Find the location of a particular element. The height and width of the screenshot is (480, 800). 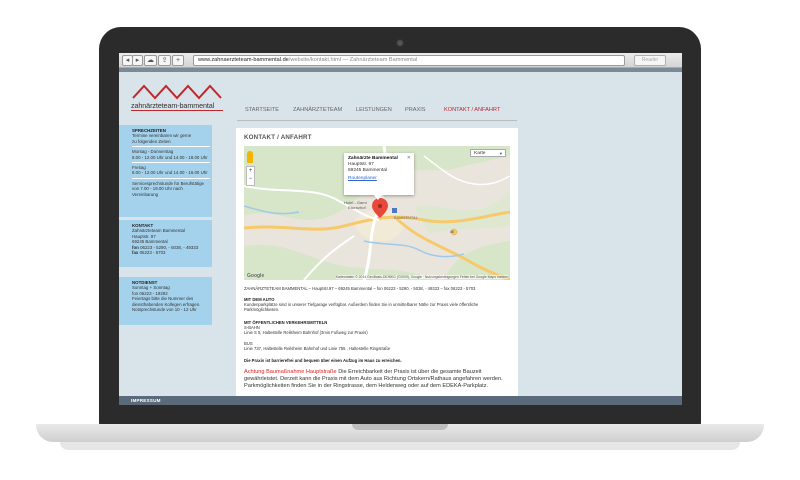

nav-zahnaerzteteam: ZAHNÄRZTETEAM is located at coordinates (317, 110).